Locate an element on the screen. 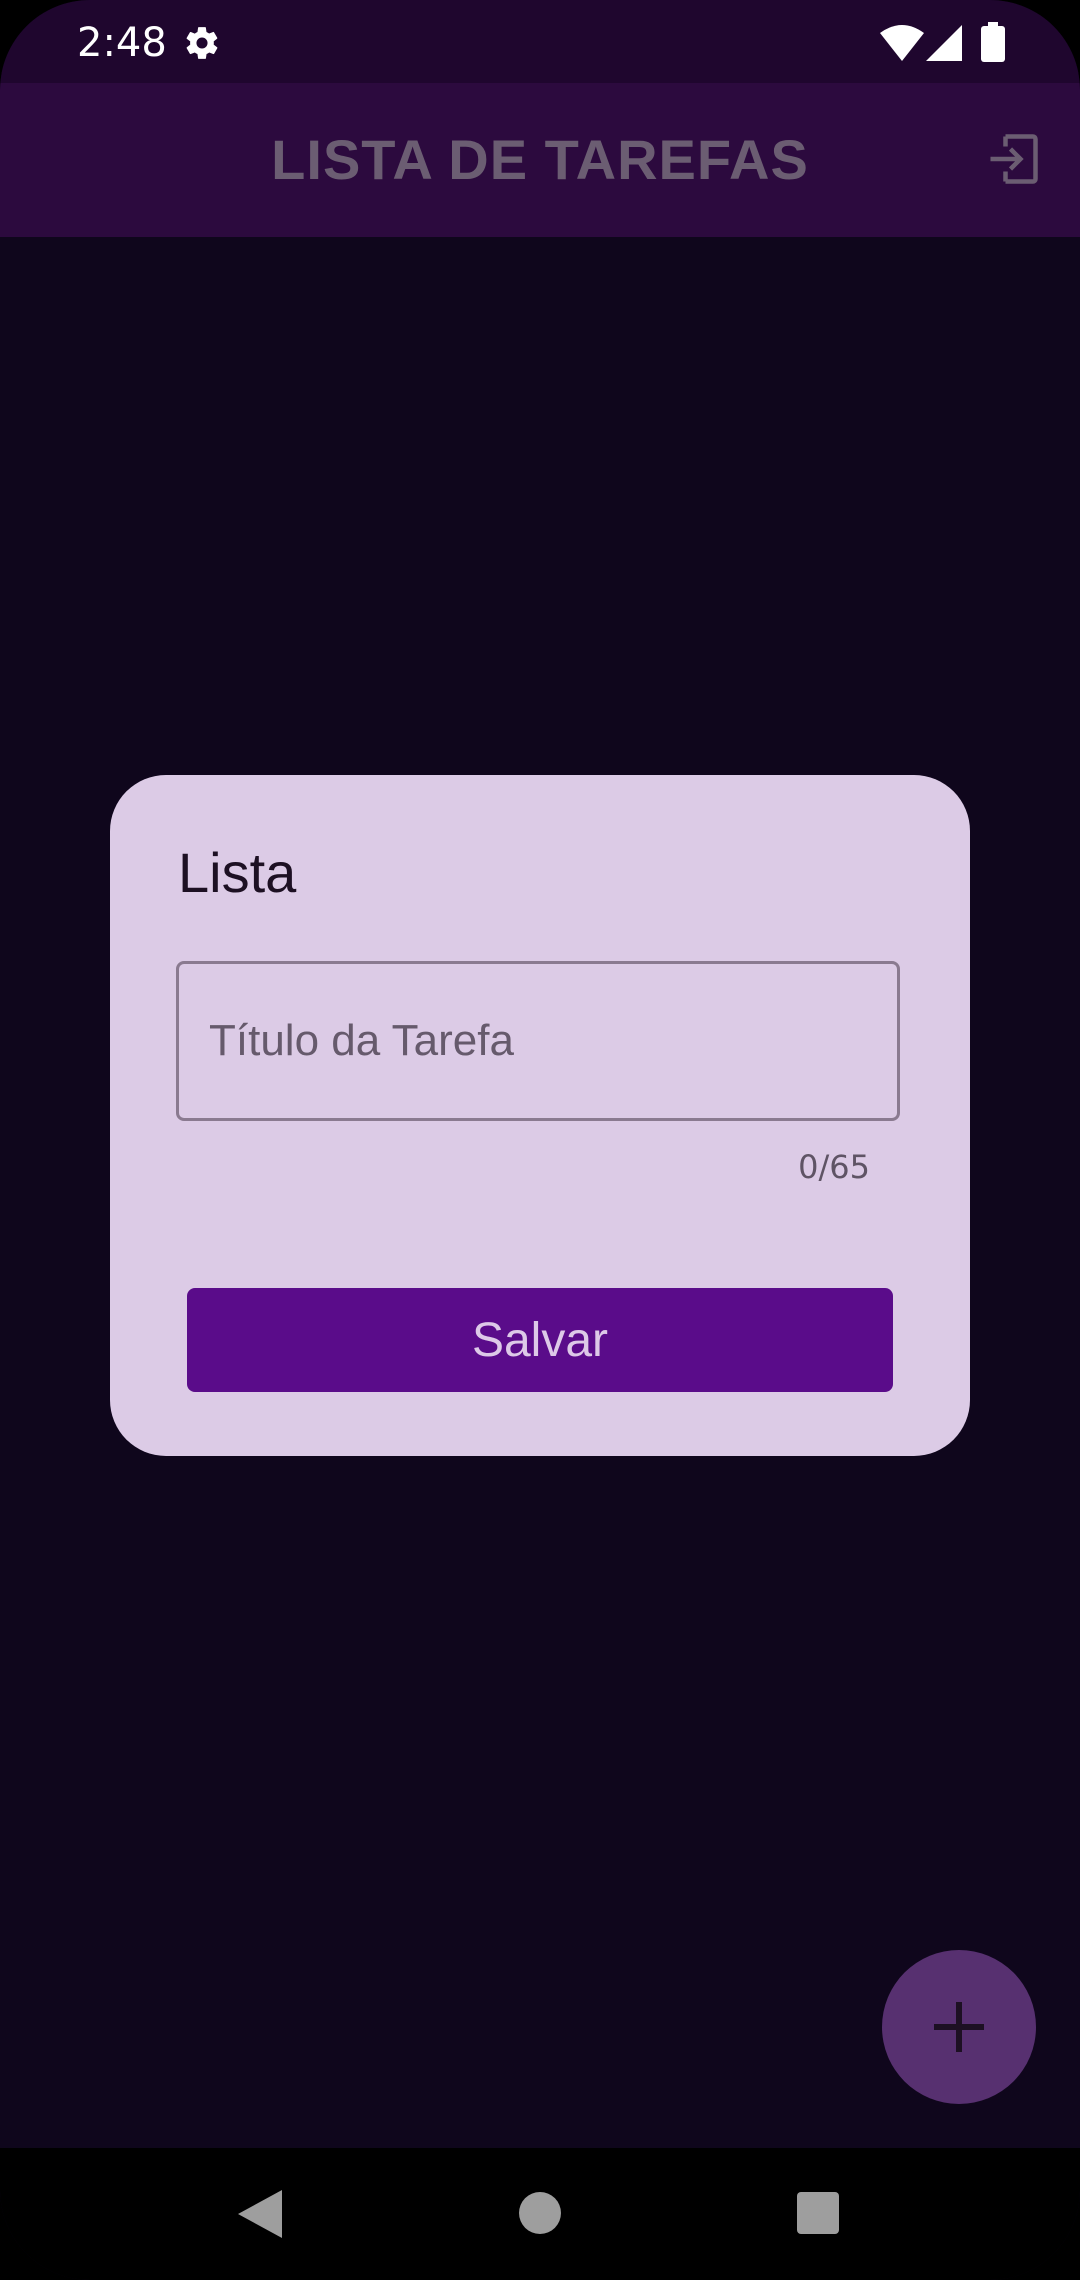 The width and height of the screenshot is (1080, 2280). signal-icon is located at coordinates (944, 43).